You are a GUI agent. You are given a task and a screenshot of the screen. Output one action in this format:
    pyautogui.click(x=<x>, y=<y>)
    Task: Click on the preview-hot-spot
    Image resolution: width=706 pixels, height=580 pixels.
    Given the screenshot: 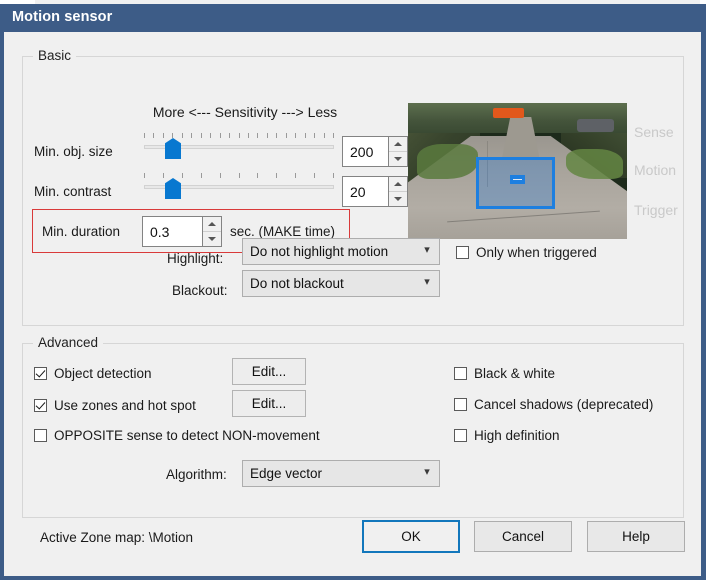 What is the action you would take?
    pyautogui.click(x=517, y=179)
    